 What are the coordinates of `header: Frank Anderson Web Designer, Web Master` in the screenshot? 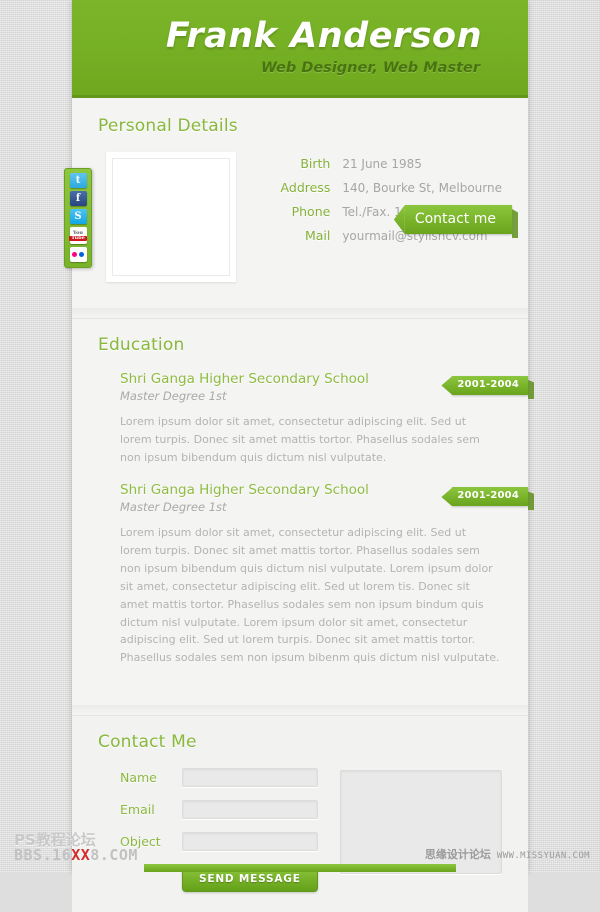 It's located at (300, 49).